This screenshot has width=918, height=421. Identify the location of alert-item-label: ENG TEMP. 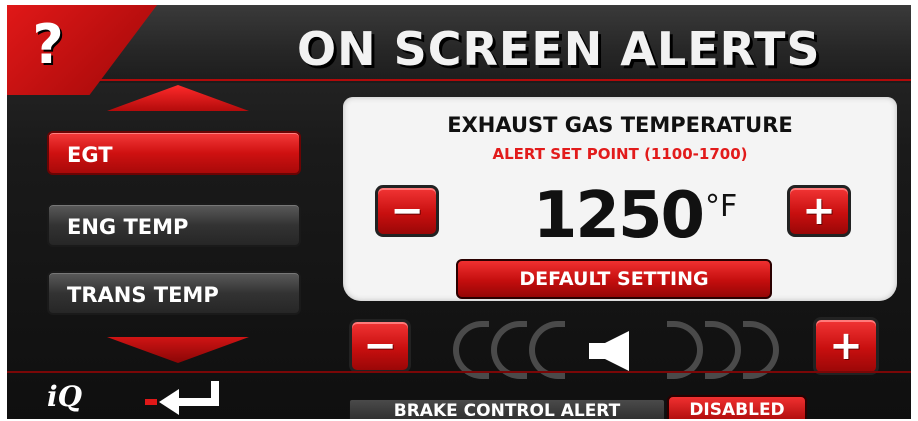
(128, 227).